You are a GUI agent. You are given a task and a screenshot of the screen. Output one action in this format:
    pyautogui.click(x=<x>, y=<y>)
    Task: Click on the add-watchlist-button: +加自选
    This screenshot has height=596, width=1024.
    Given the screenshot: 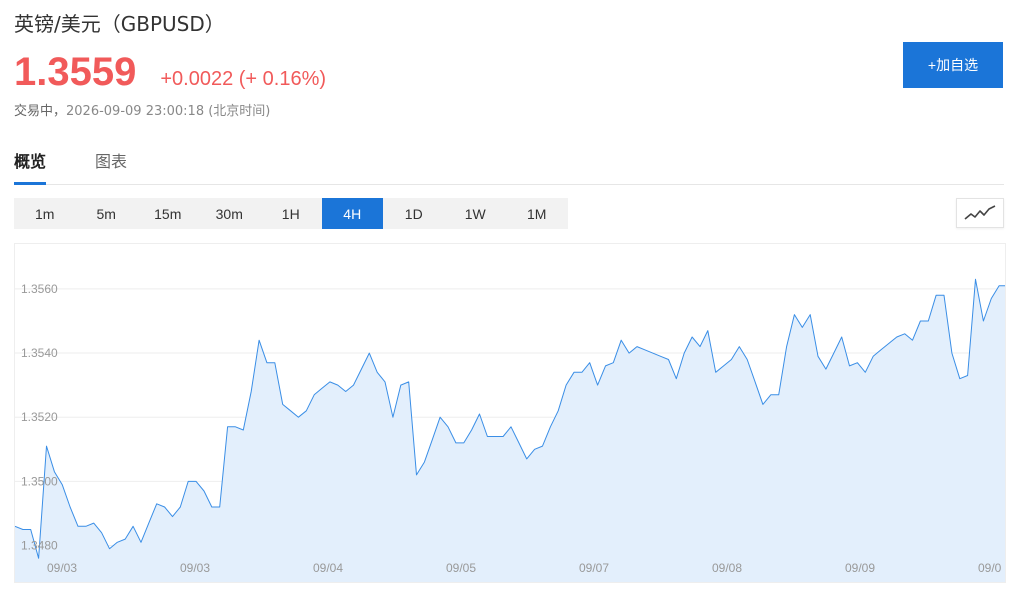 What is the action you would take?
    pyautogui.click(x=953, y=65)
    